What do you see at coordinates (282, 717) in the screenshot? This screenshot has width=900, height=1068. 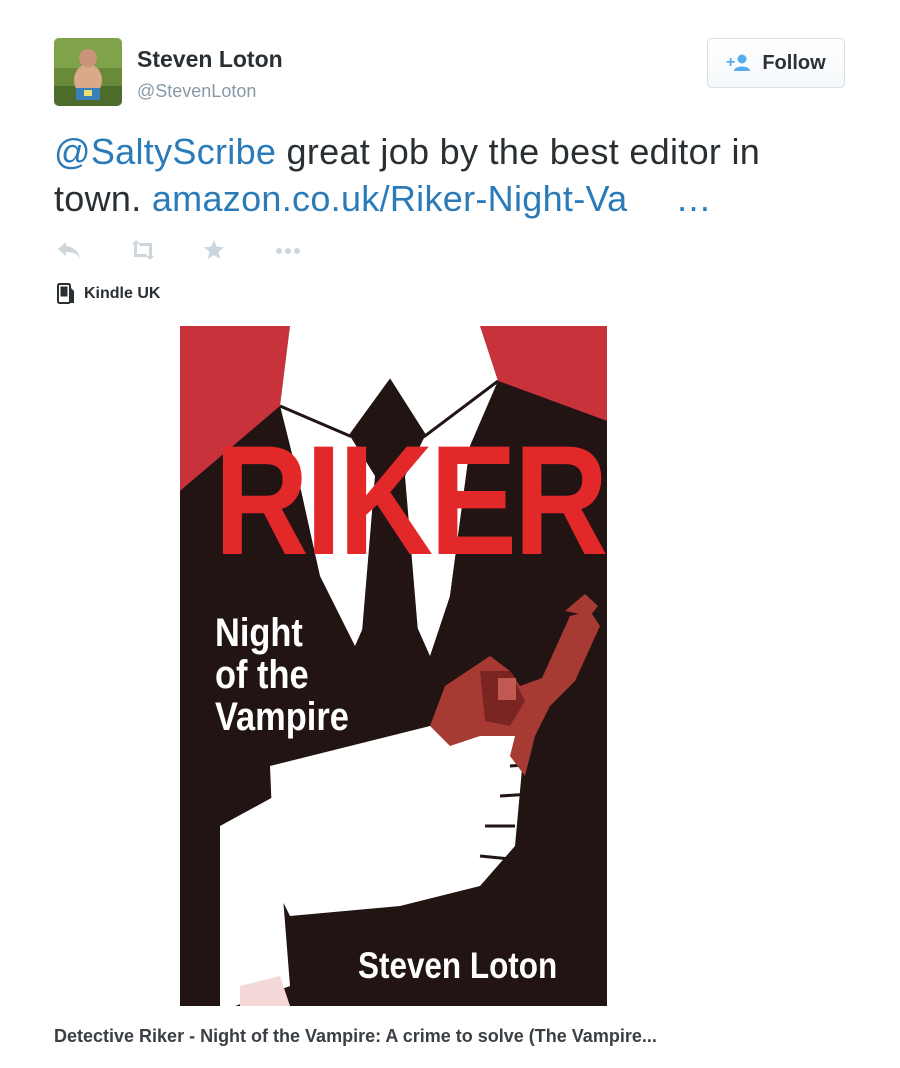 I see `cover-subtitle-line-3: Vampire` at bounding box center [282, 717].